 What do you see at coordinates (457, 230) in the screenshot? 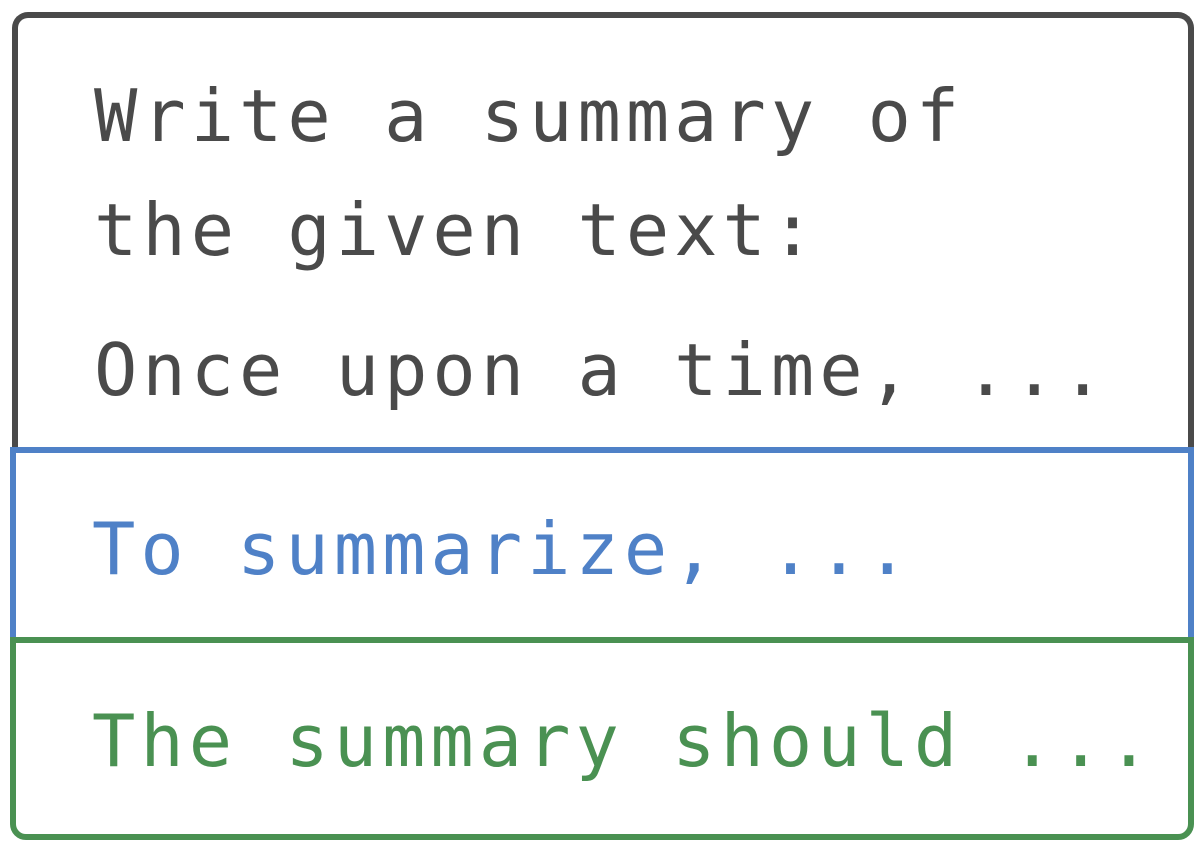
I see `instruction-line-2: the given text:` at bounding box center [457, 230].